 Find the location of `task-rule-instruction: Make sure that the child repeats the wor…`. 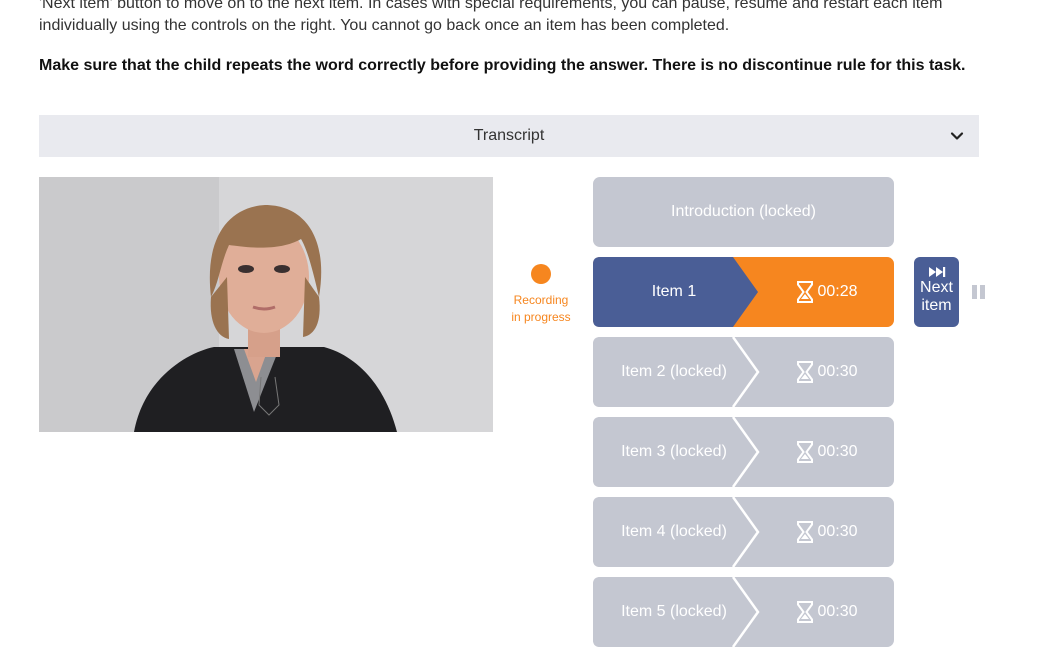

task-rule-instruction: Make sure that the child repeats the wor… is located at coordinates (502, 65).